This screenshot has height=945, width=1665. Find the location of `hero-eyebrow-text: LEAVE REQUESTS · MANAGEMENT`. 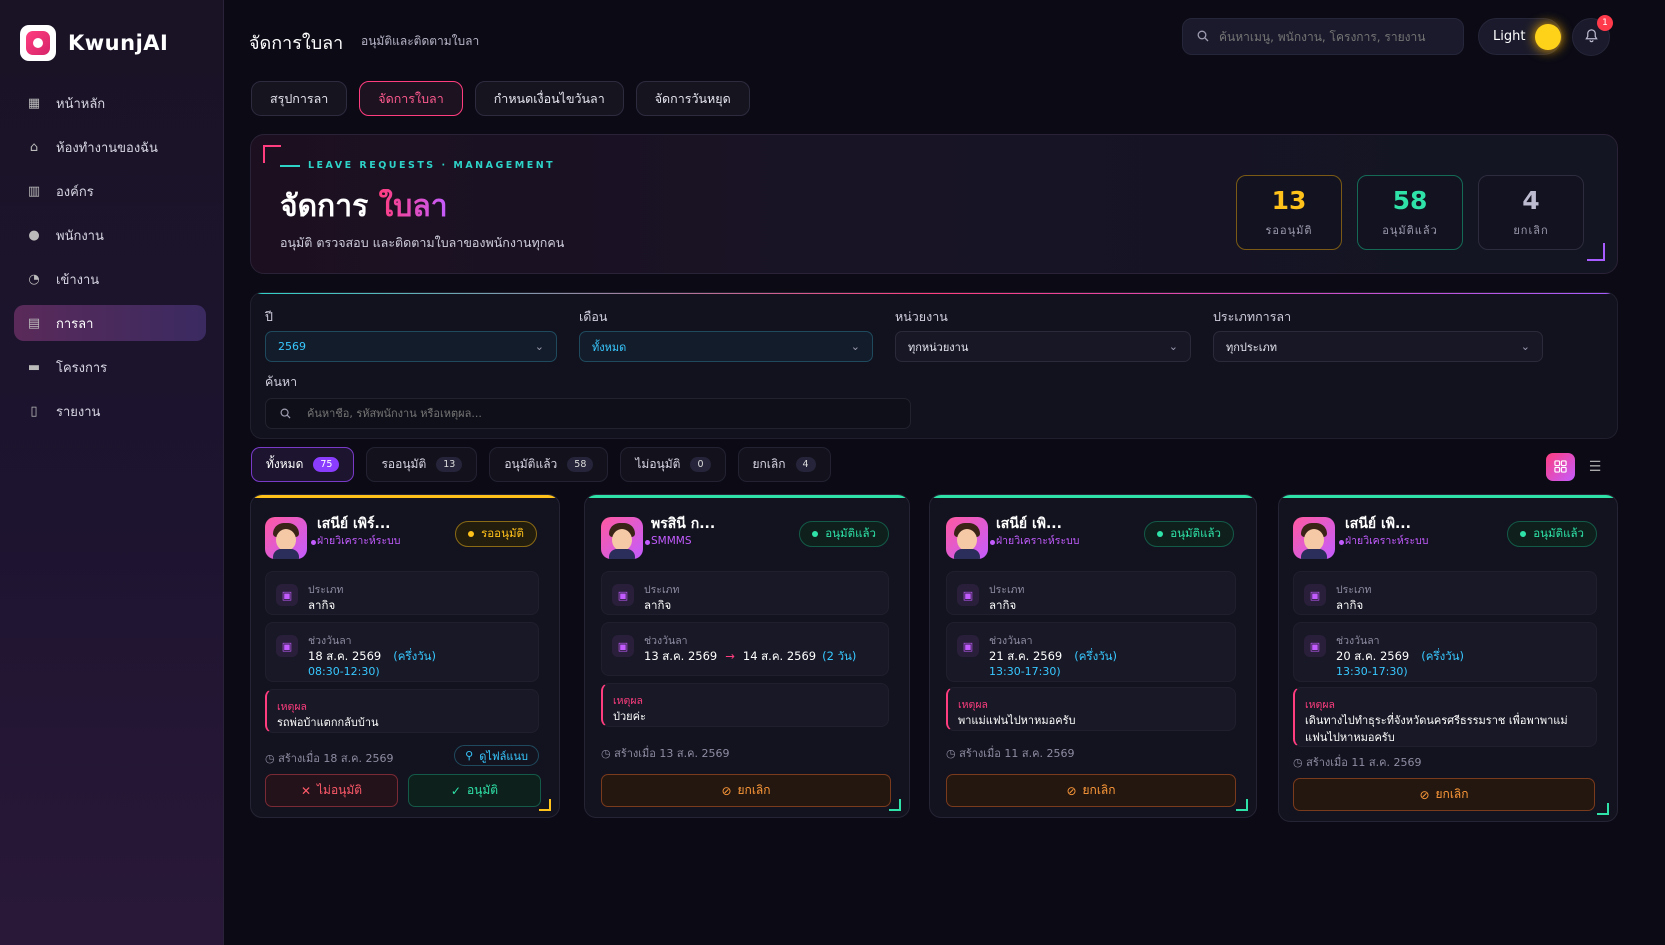

hero-eyebrow-text: LEAVE REQUESTS · MANAGEMENT is located at coordinates (432, 165).